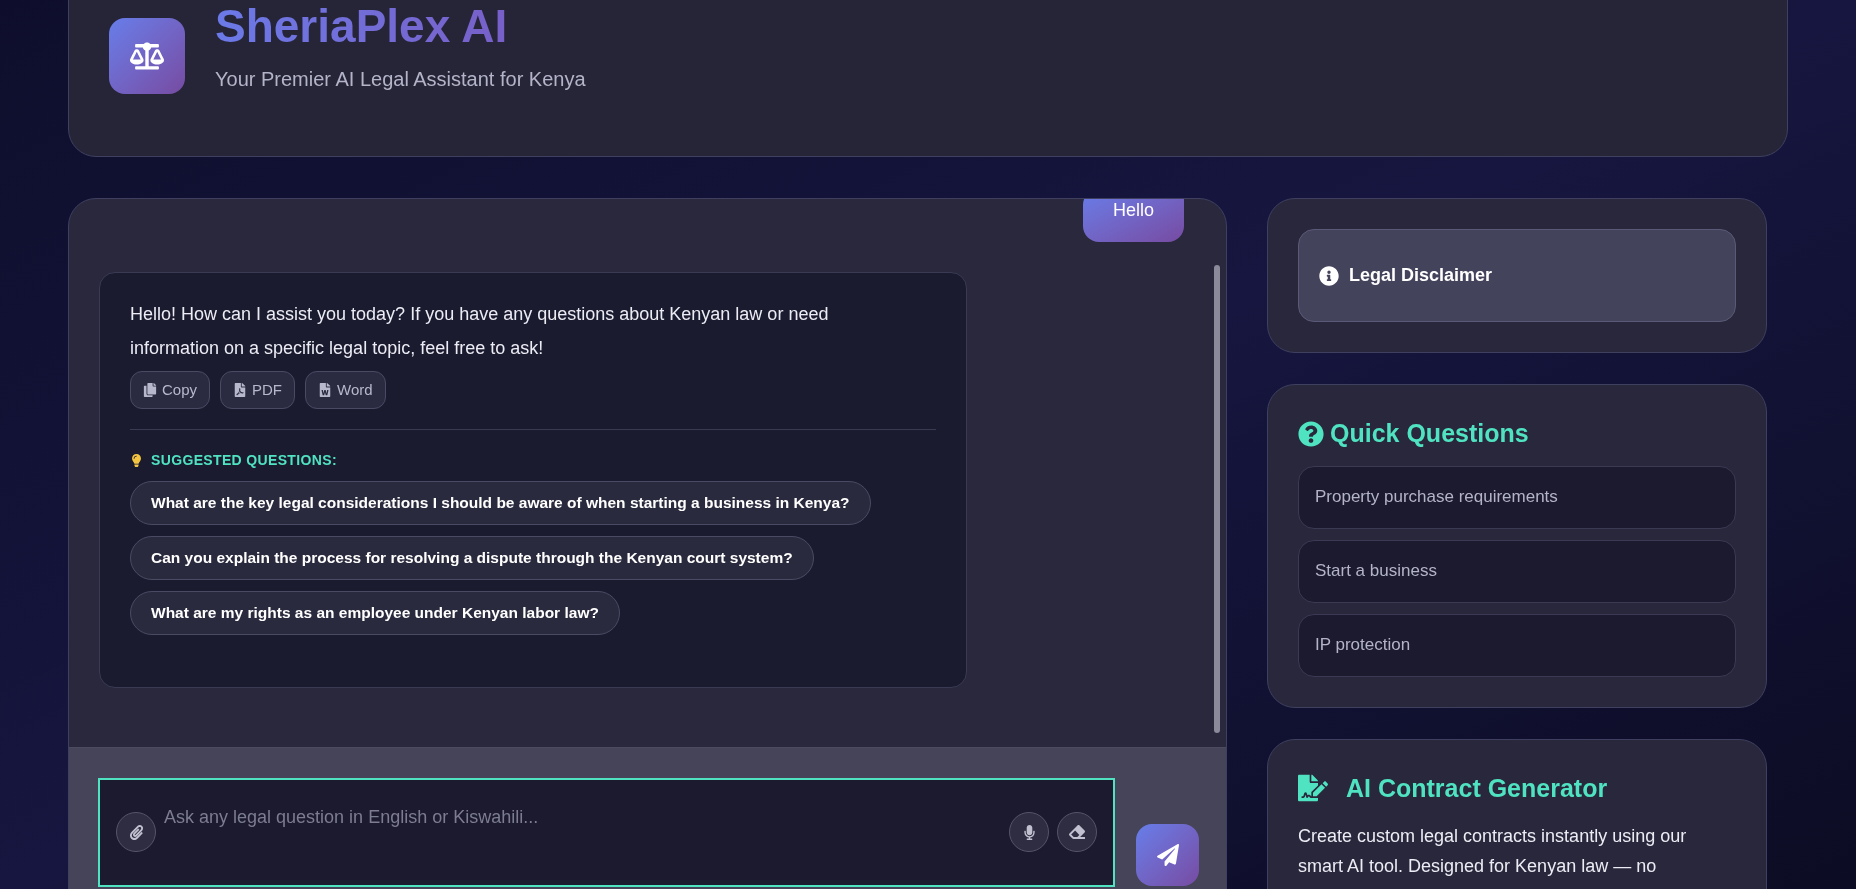 The image size is (1856, 889). Describe the element at coordinates (1329, 275) in the screenshot. I see `info-icon` at that location.